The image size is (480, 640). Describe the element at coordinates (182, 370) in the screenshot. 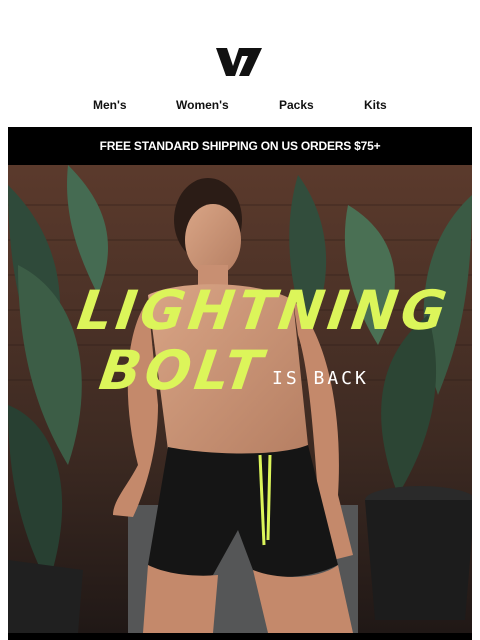

I see `hero-headline-line2: BOLT` at that location.